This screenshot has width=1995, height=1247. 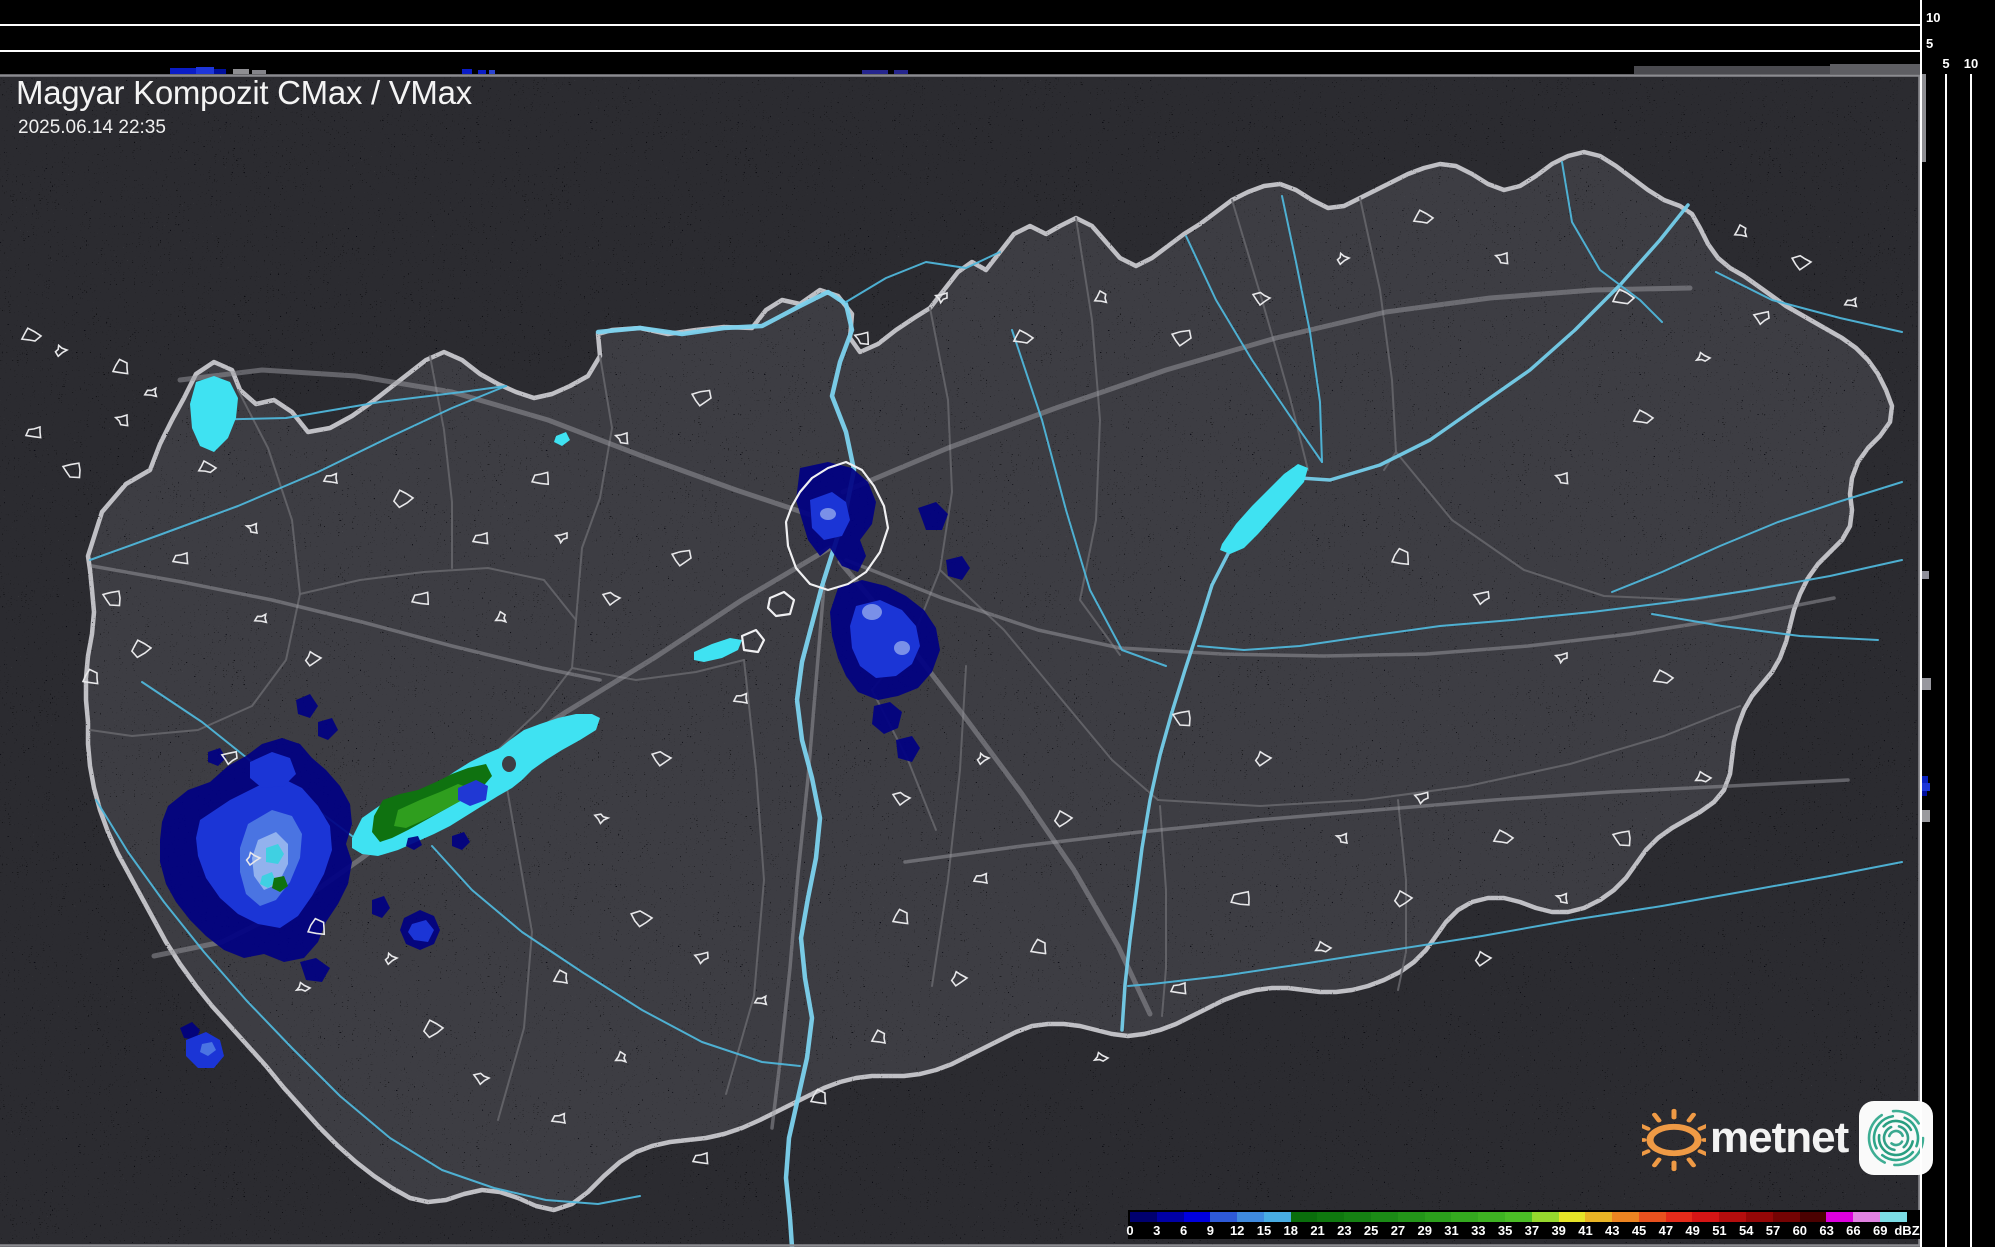 What do you see at coordinates (244, 92) in the screenshot?
I see `page-title: Magyar Kompozit CMax / VMax` at bounding box center [244, 92].